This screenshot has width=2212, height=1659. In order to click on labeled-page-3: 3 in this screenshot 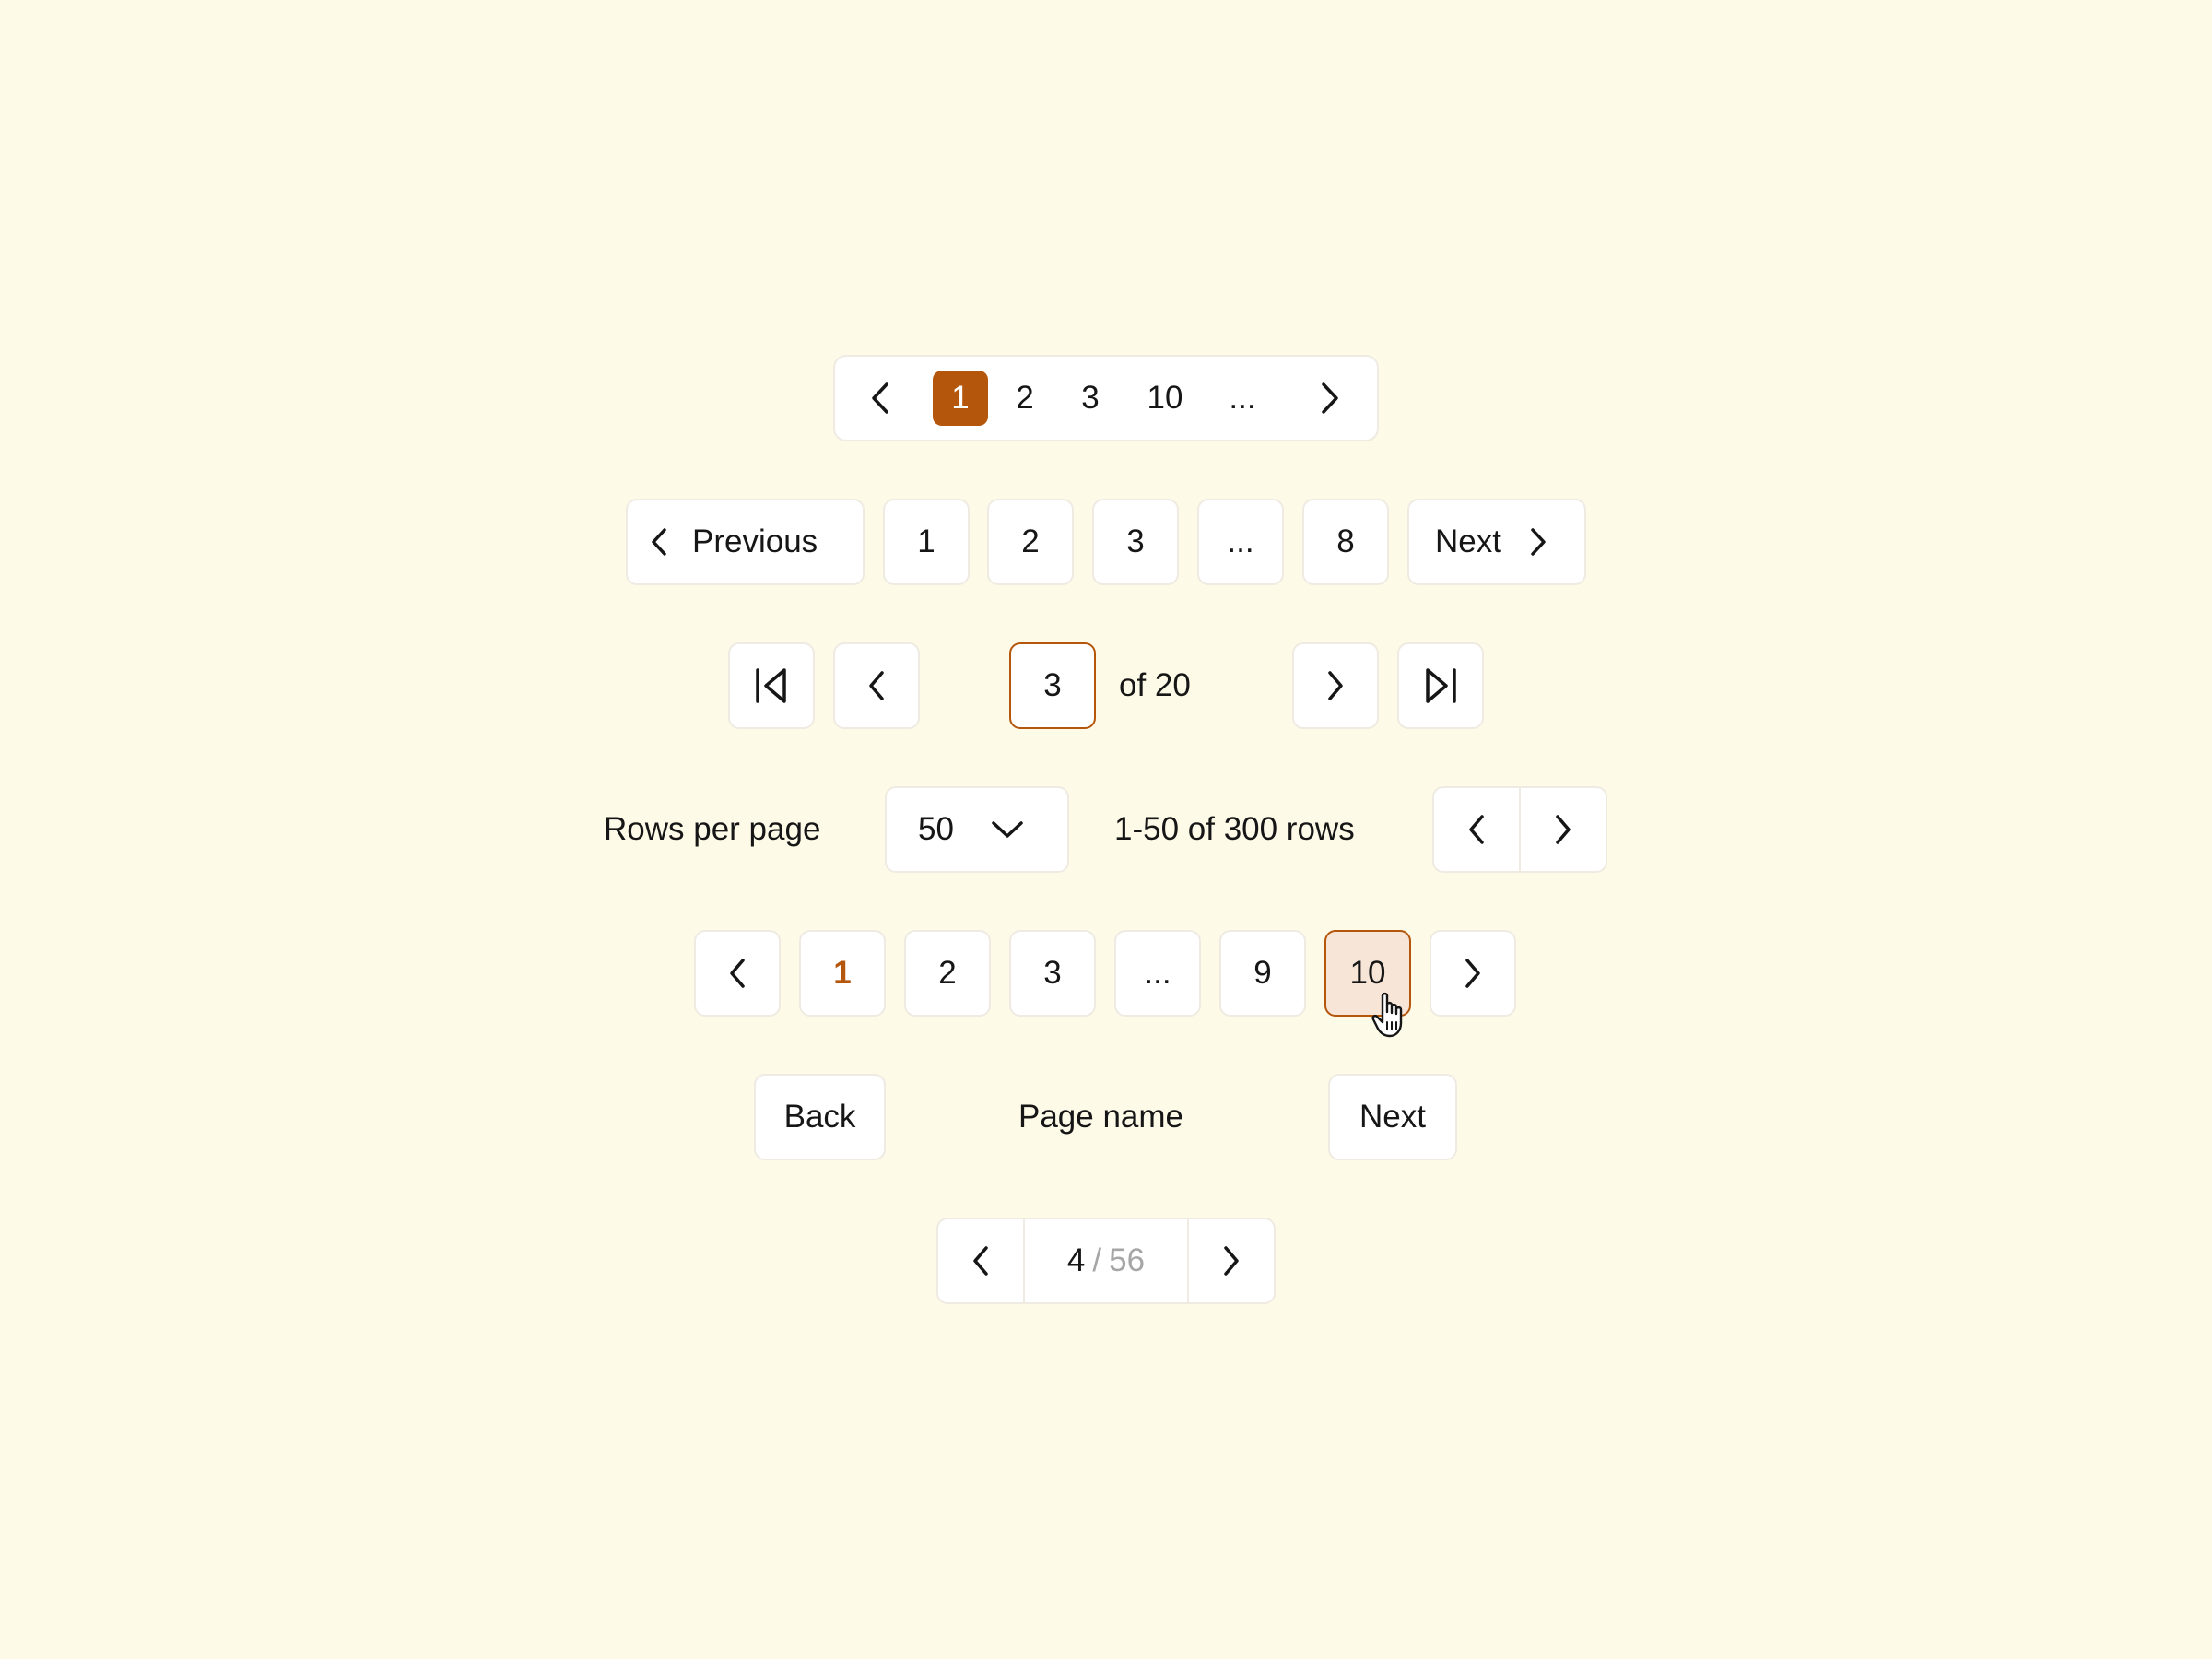, I will do `click(1135, 542)`.